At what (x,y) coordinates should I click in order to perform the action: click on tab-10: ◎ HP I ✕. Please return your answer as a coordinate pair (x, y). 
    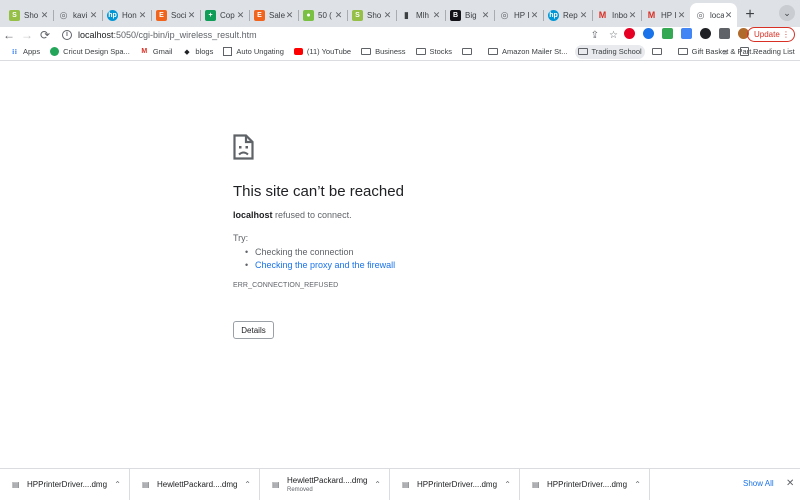
    Looking at the image, I should click on (518, 15).